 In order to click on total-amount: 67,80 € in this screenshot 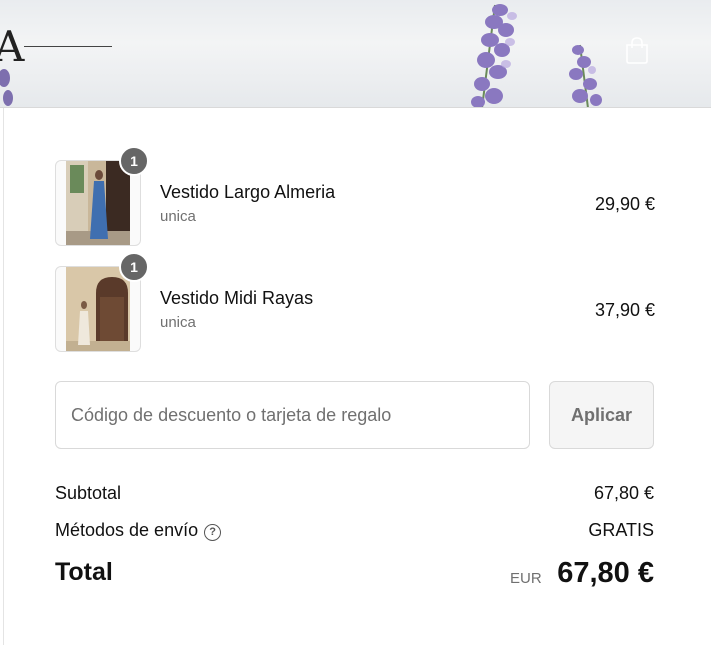, I will do `click(605, 573)`.